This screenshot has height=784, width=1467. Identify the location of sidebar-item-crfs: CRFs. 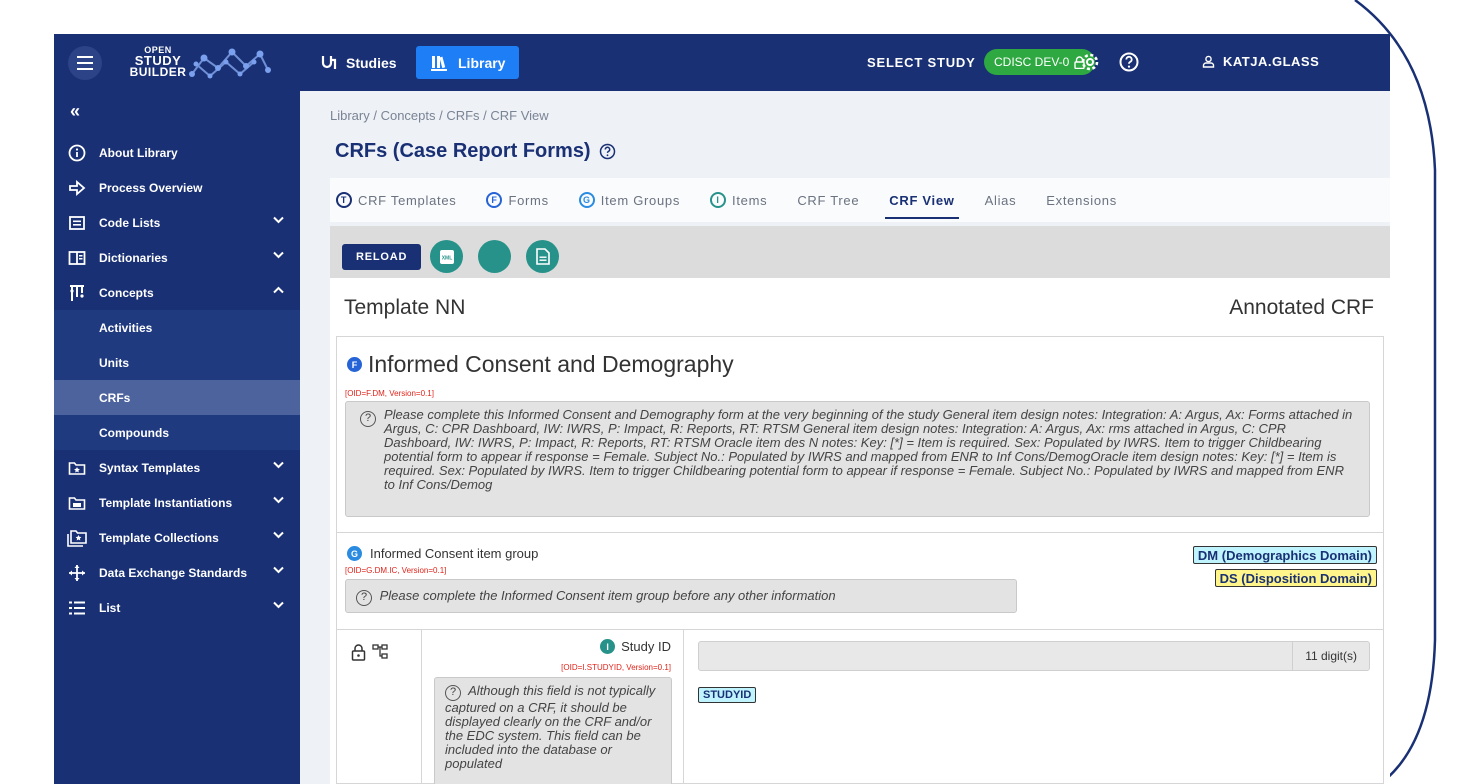
(177, 397).